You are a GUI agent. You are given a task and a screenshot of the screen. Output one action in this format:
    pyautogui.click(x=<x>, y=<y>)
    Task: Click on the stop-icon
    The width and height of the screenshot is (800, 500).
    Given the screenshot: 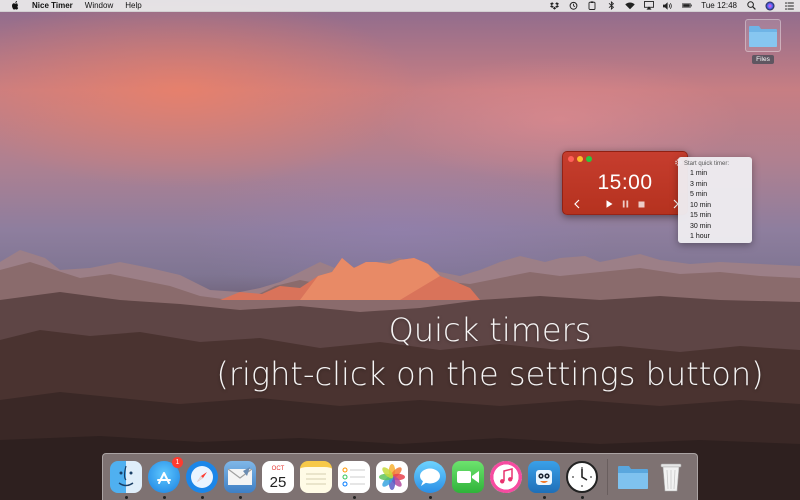 What is the action you would take?
    pyautogui.click(x=641, y=204)
    